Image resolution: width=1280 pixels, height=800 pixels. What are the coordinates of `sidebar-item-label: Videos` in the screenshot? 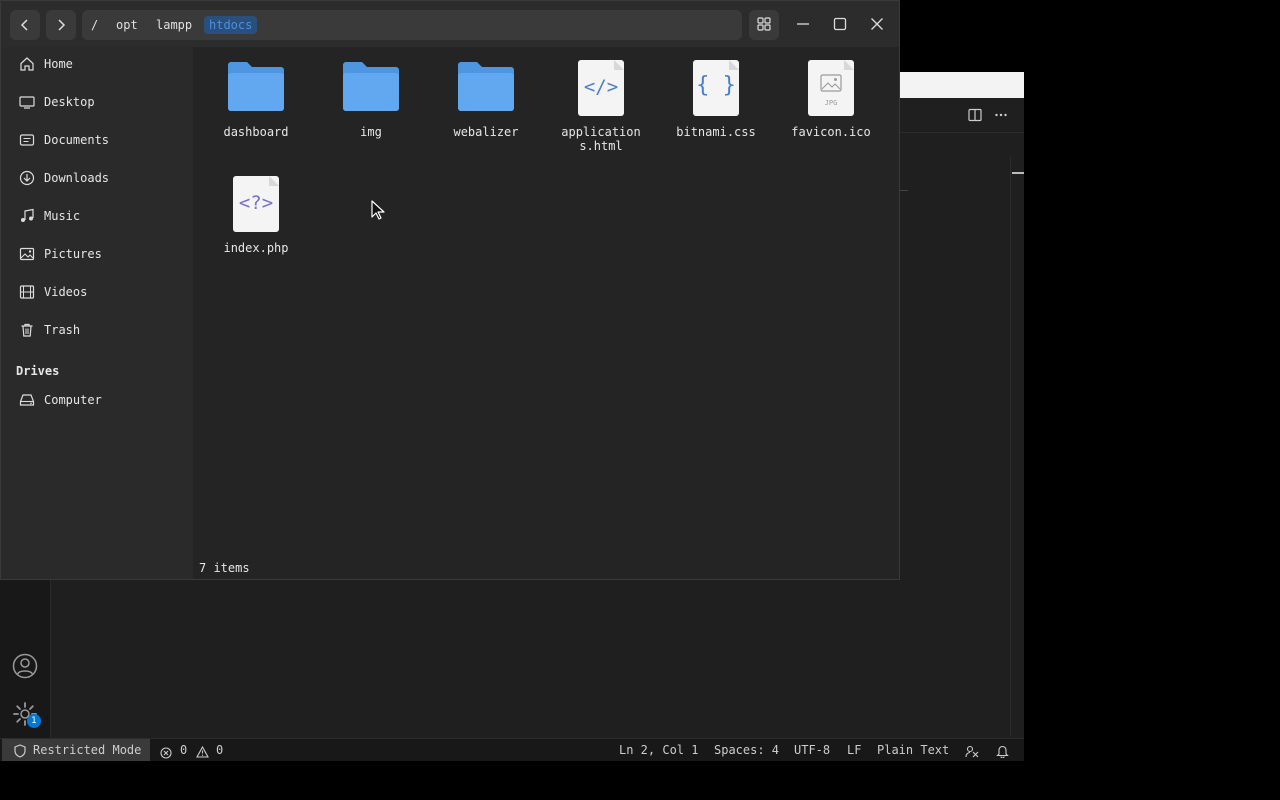 It's located at (66, 292).